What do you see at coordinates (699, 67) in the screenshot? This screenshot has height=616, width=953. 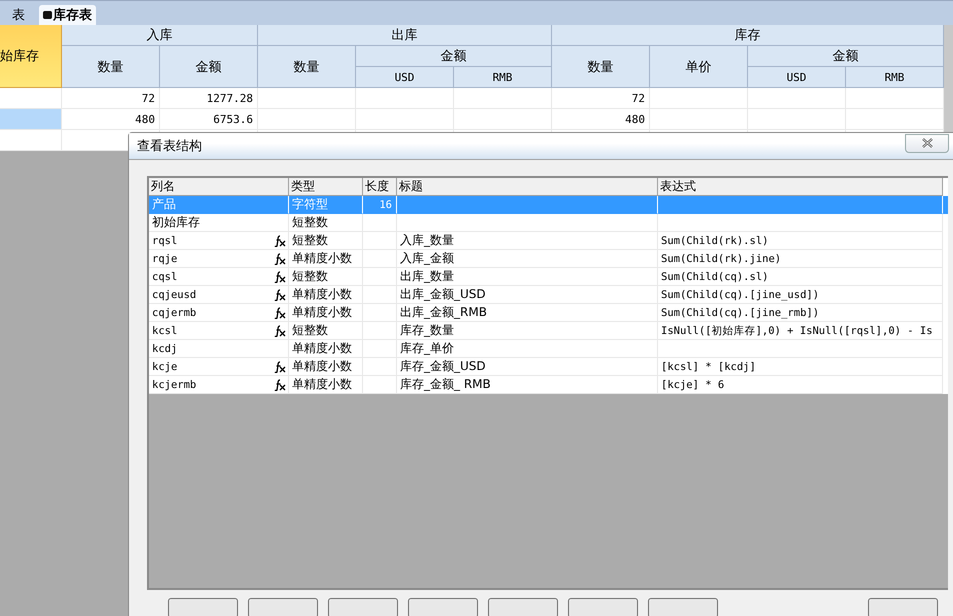 I see `column-header: 单价` at bounding box center [699, 67].